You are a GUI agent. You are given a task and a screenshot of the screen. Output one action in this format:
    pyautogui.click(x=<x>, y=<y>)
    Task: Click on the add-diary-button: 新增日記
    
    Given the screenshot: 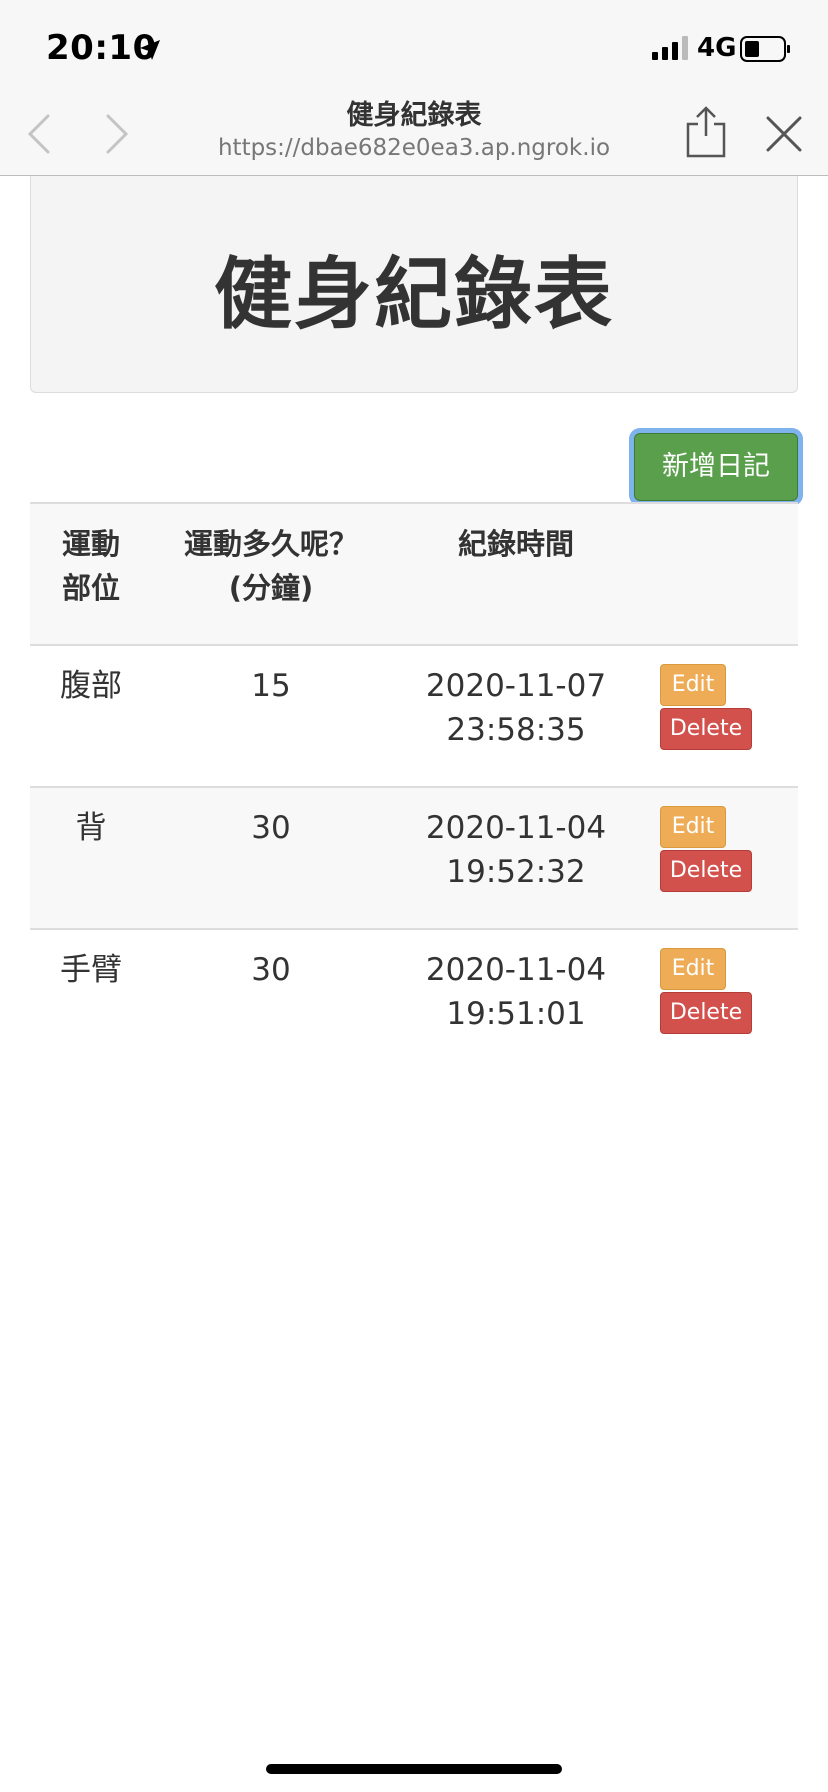 What is the action you would take?
    pyautogui.click(x=716, y=467)
    